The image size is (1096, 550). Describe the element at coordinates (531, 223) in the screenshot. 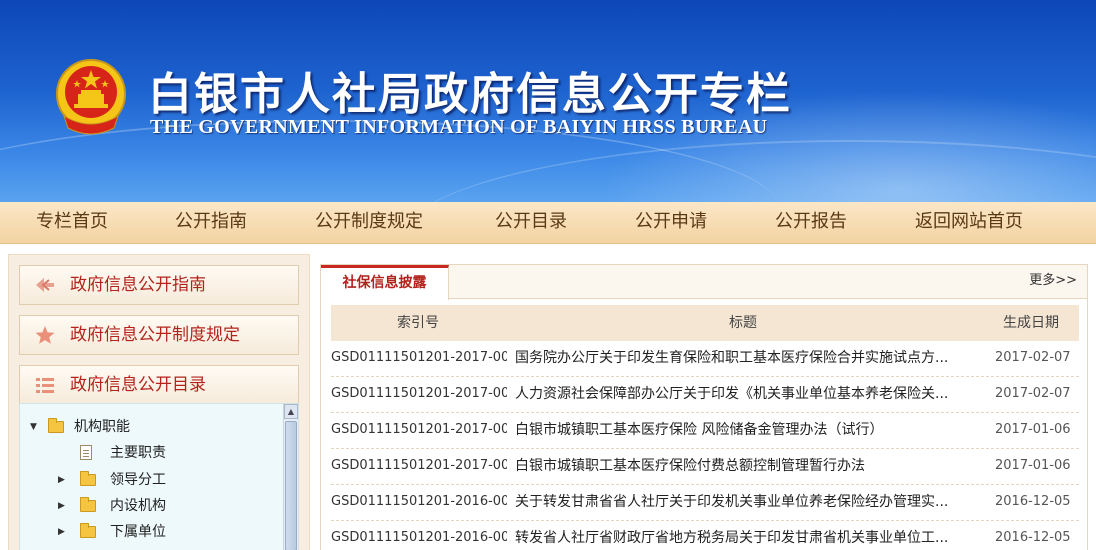

I see `nav-item-catalog: 公开目录` at that location.